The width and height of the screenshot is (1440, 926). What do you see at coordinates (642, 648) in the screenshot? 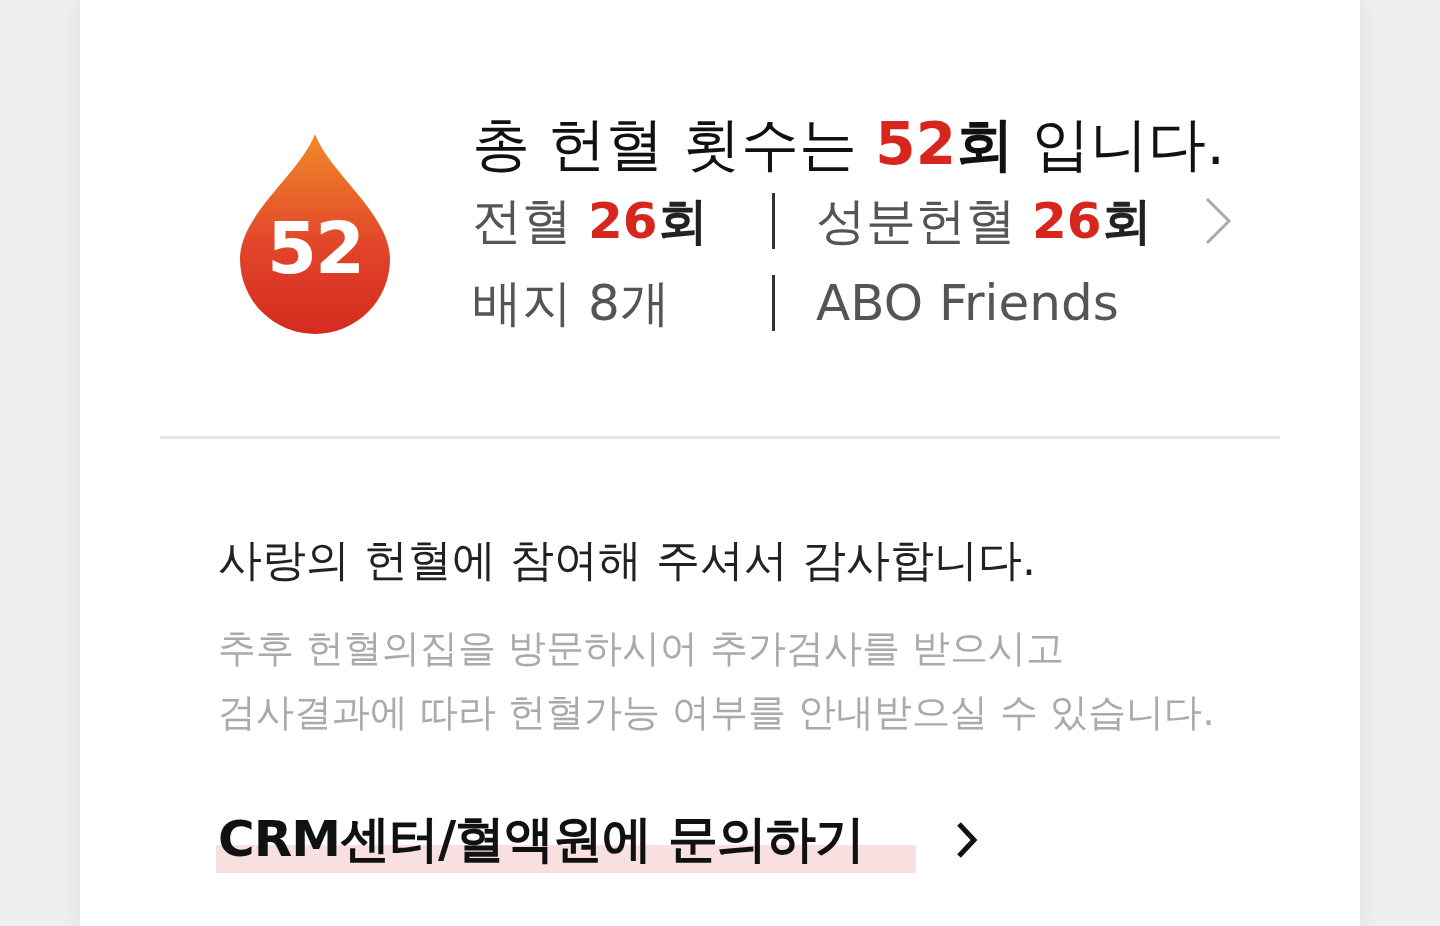
I see `notice-text: 추후 헌혈의집을 방문하시어 추가검사를 받으시고` at bounding box center [642, 648].